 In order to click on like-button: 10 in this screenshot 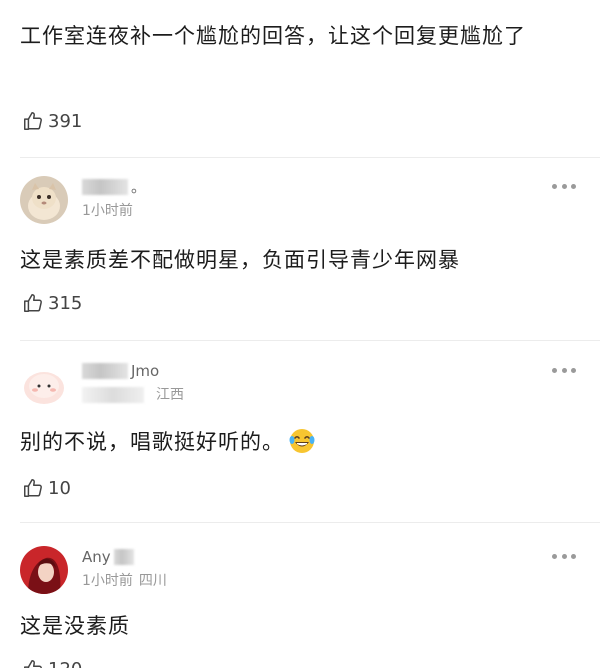, I will do `click(46, 488)`.